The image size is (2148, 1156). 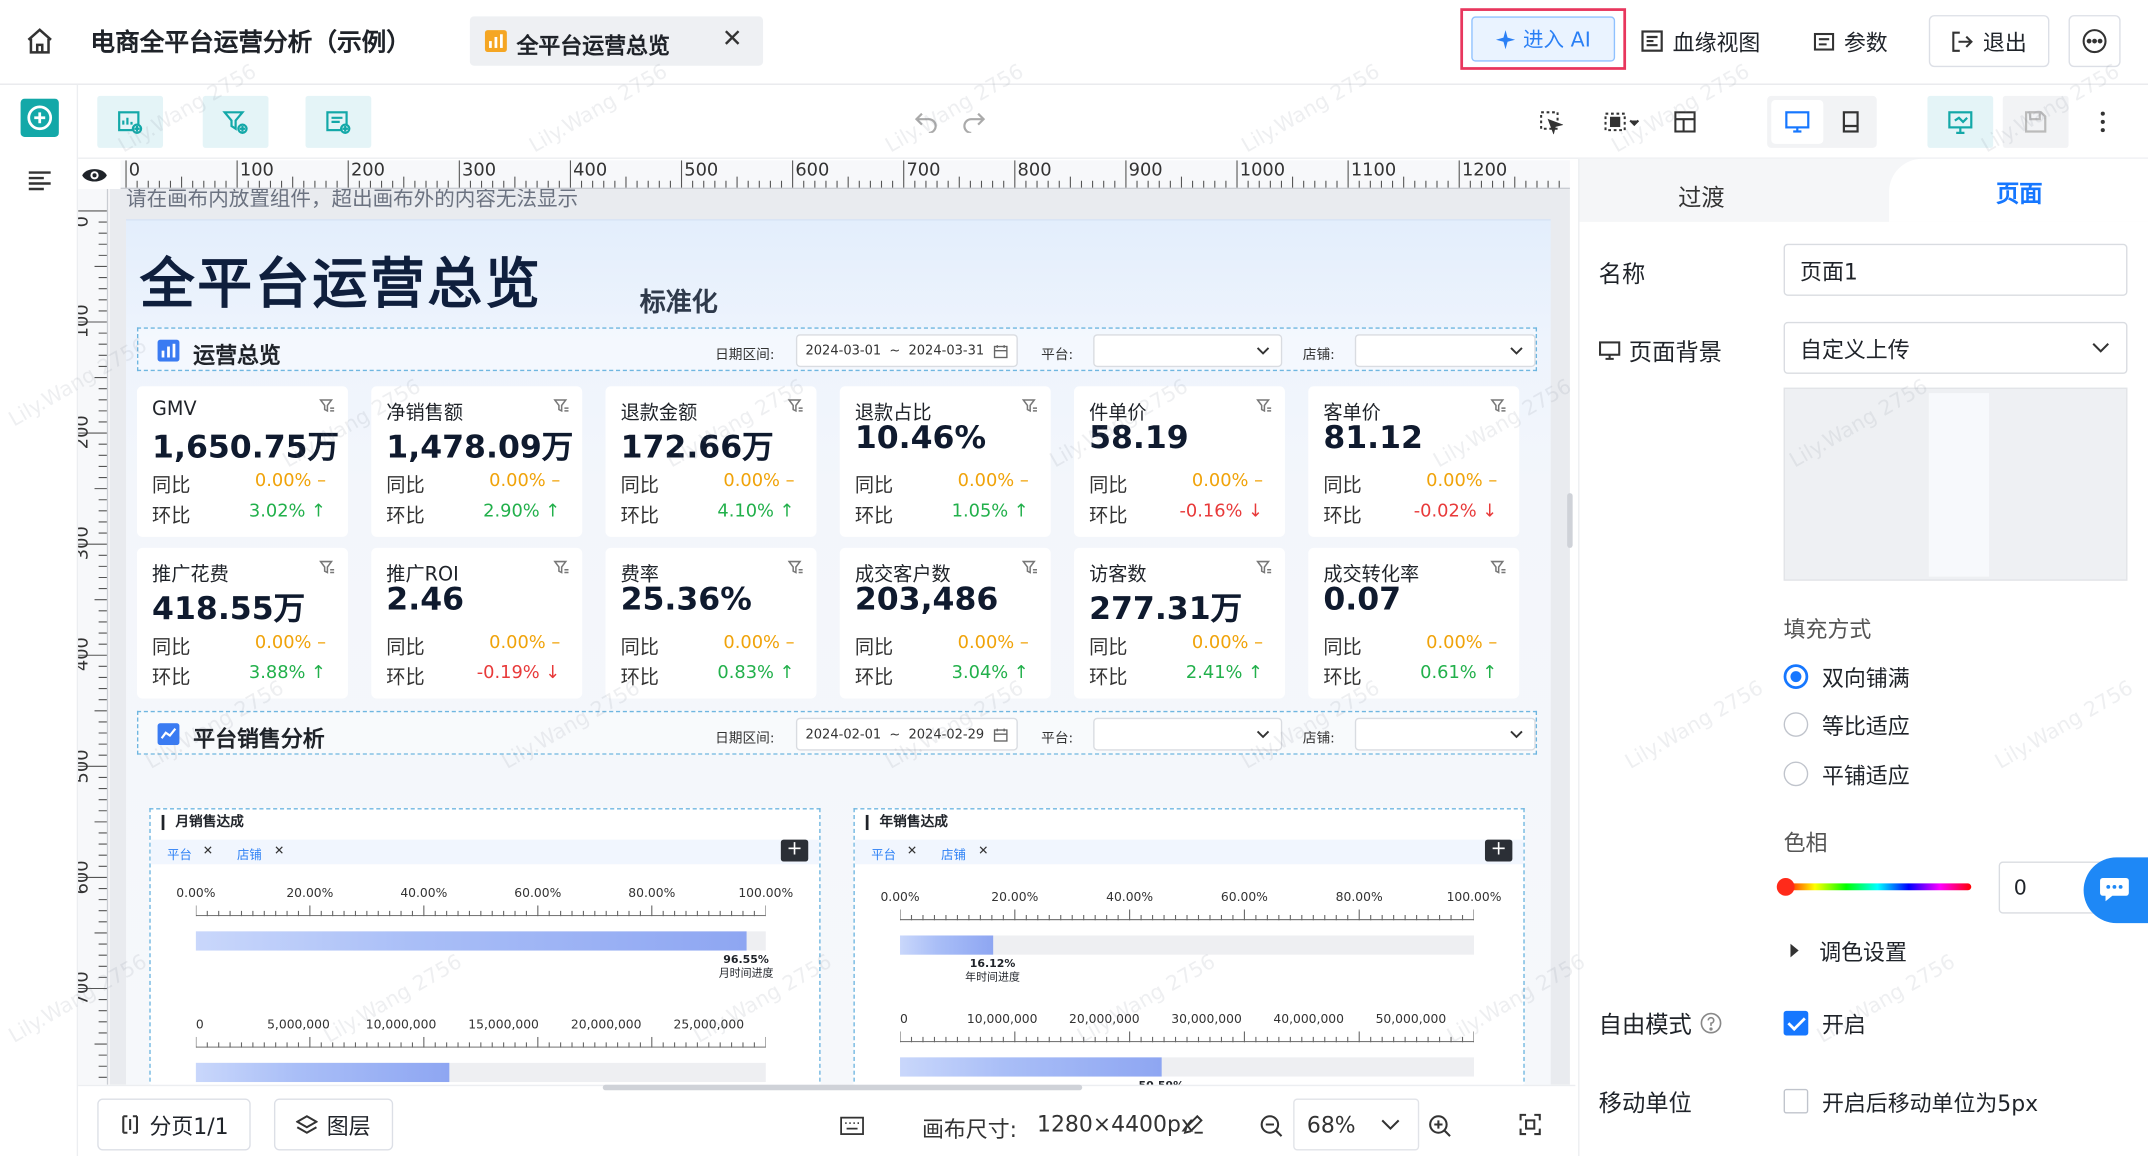 I want to click on tab-transition: 过渡, so click(x=1701, y=195).